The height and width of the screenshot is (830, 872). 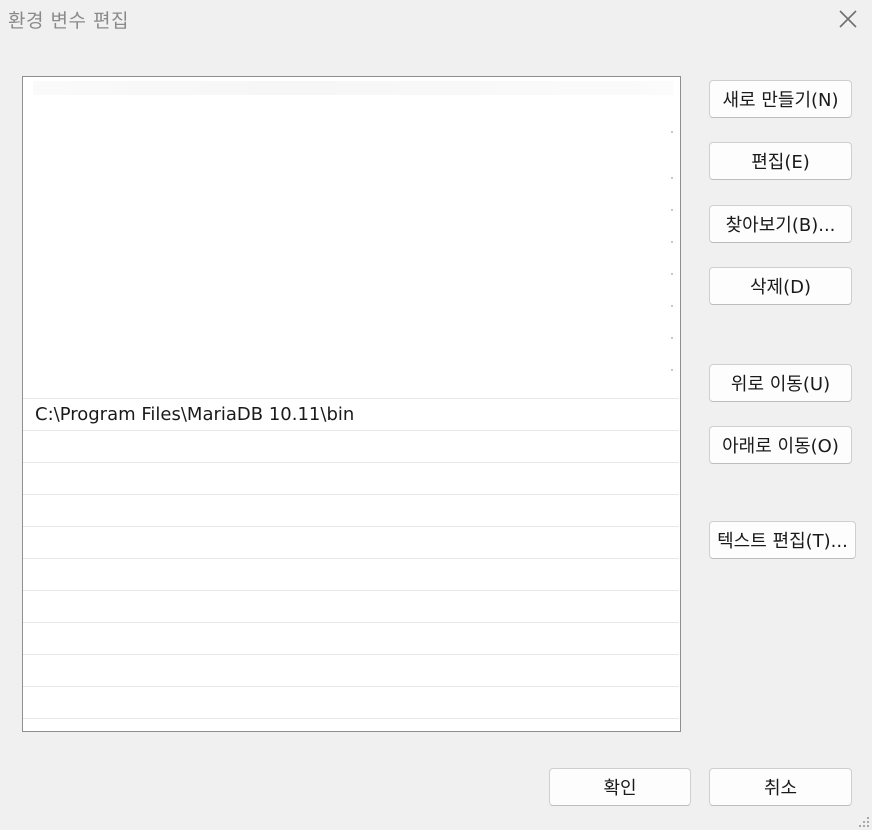 I want to click on cancel-button: 취소, so click(x=780, y=787).